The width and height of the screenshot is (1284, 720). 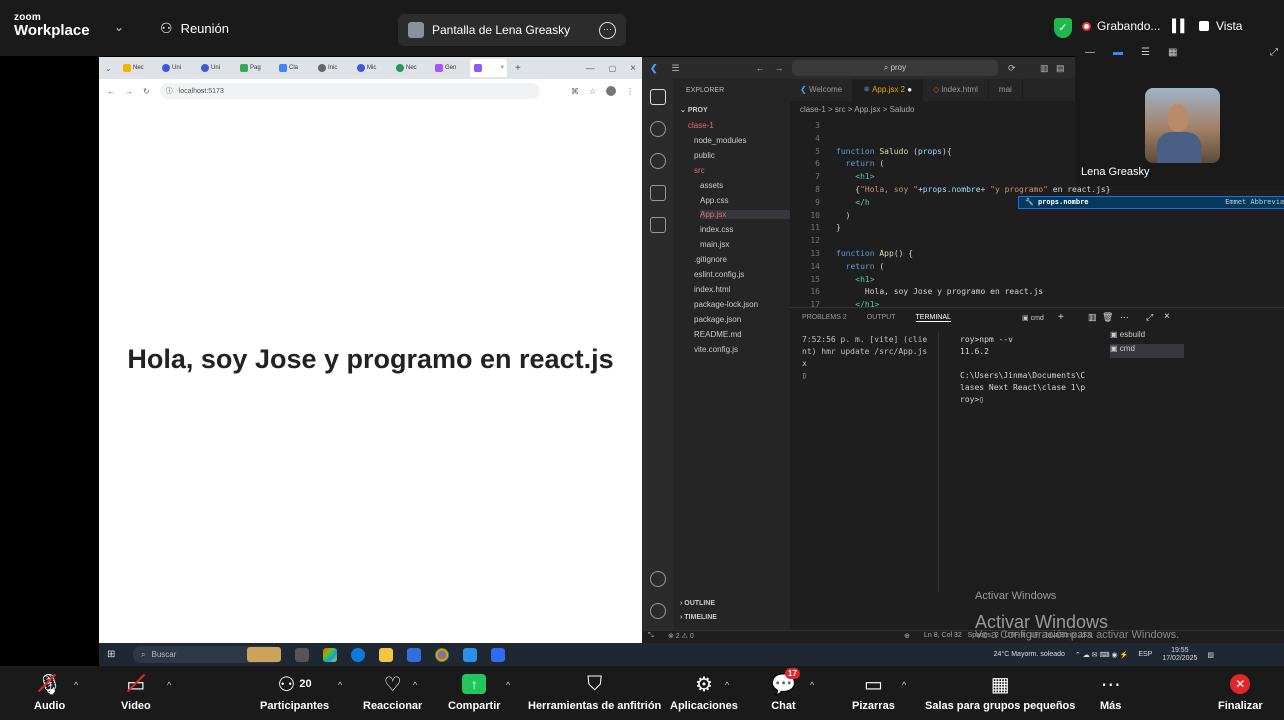 I want to click on outline-section: › OUTLINE, so click(x=697, y=603).